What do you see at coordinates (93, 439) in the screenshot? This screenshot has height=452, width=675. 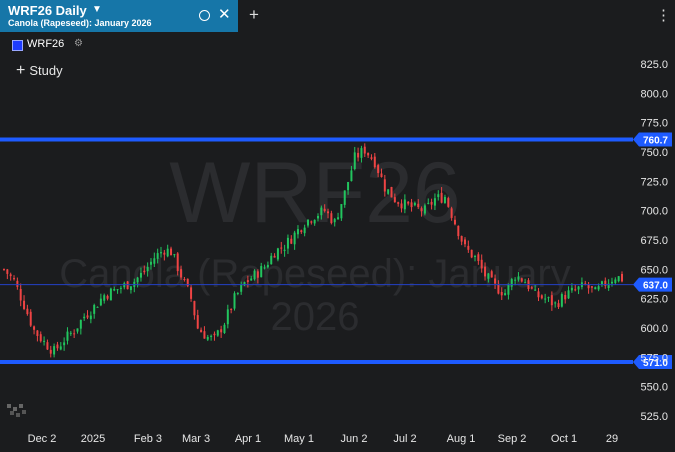 I see `x-tick-label: 2025` at bounding box center [93, 439].